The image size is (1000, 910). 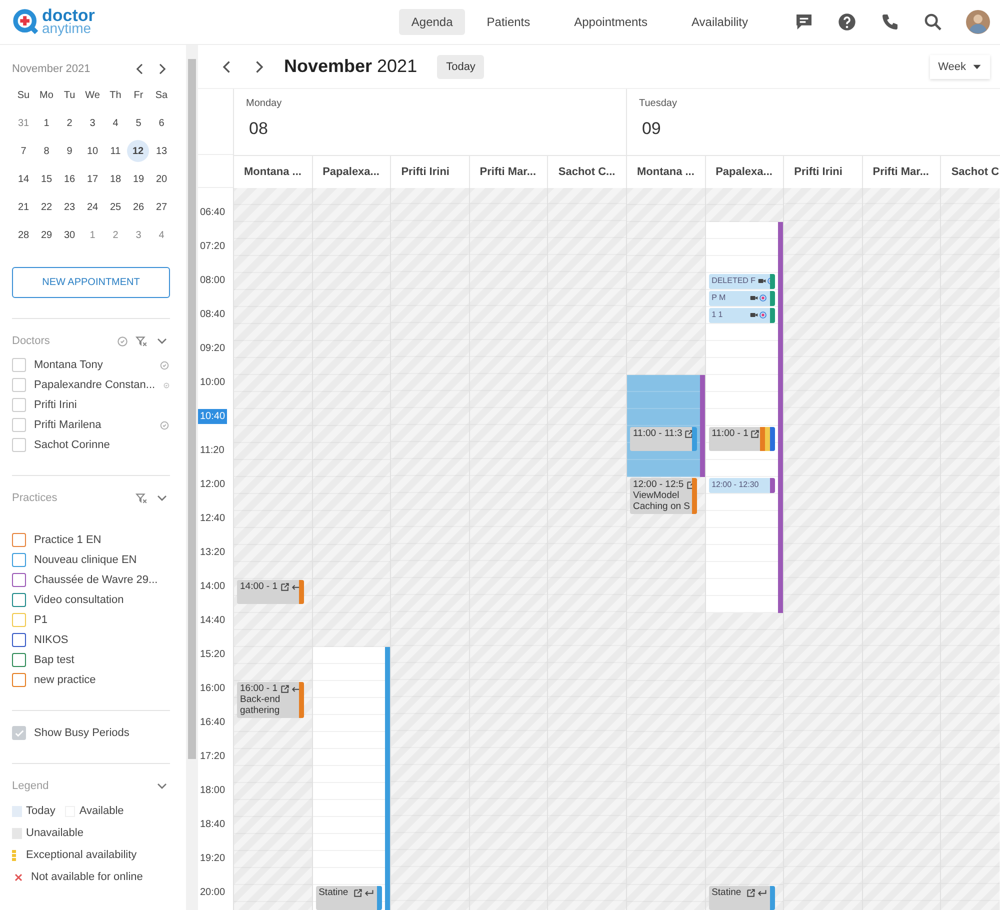 What do you see at coordinates (161, 179) in the screenshot?
I see `calendar-day: 20` at bounding box center [161, 179].